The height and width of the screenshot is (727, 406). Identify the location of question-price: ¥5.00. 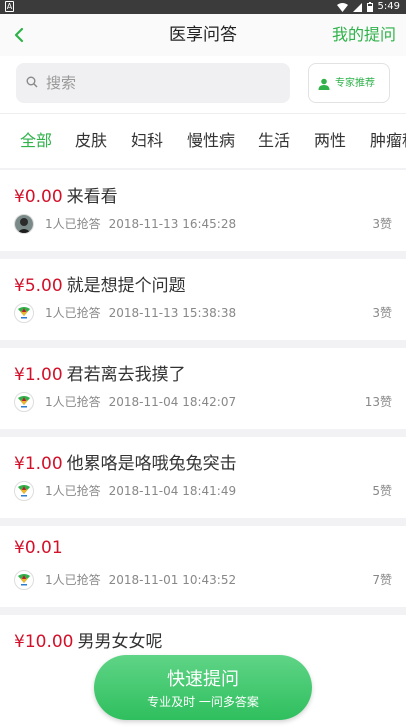
(38, 286).